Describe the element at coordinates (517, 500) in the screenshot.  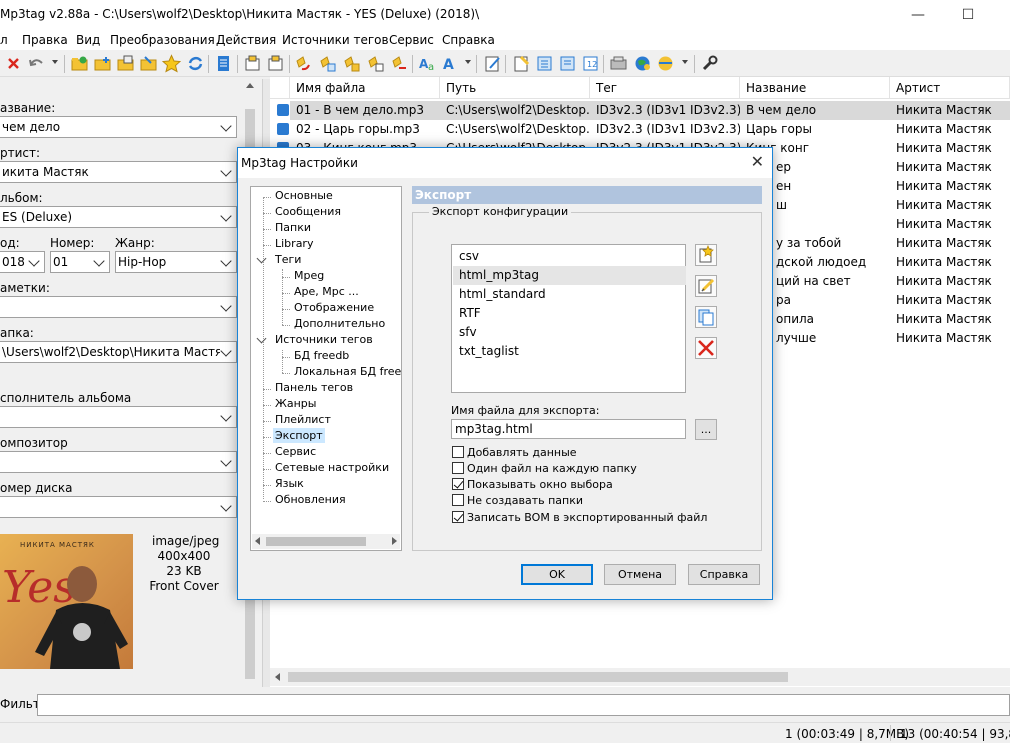
I see `checkbox-no-folders: Не создавать папки` at that location.